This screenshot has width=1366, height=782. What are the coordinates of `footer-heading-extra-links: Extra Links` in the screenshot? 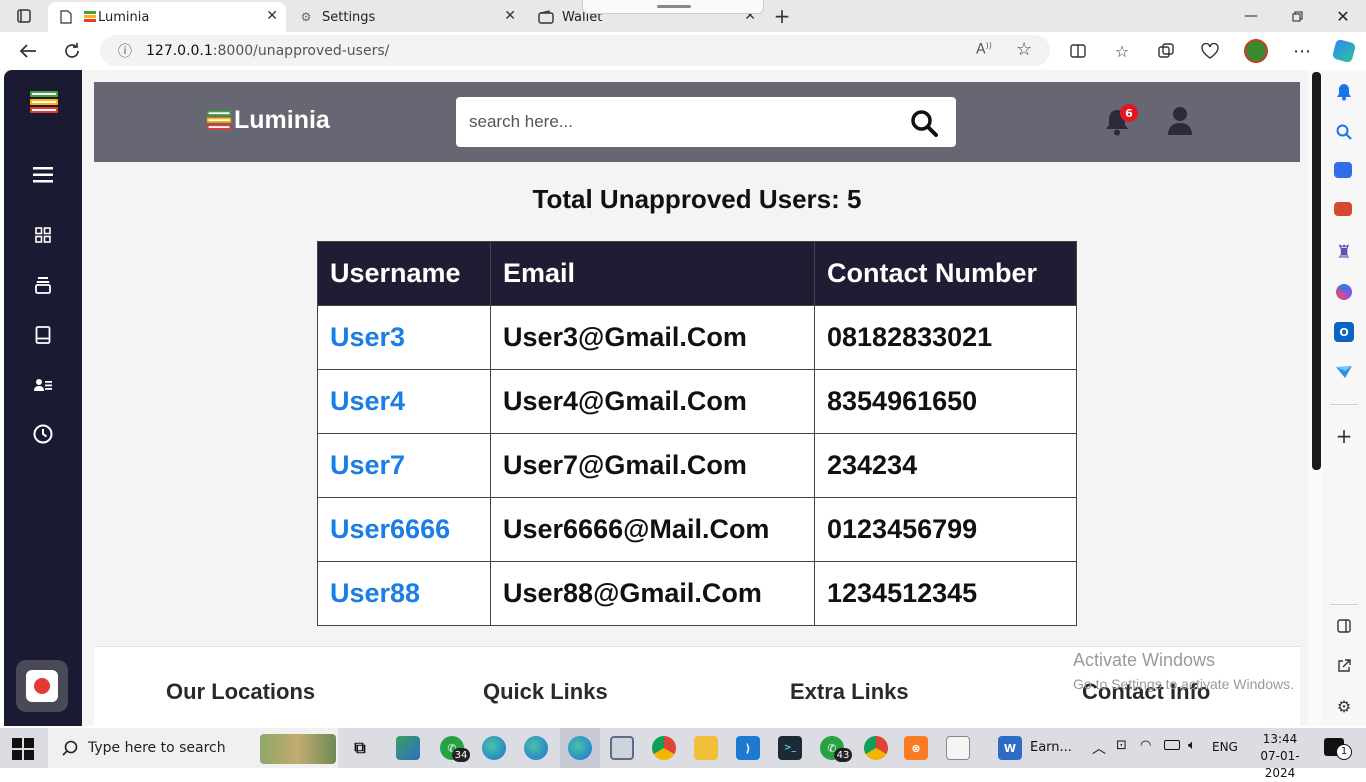 It's located at (849, 691).